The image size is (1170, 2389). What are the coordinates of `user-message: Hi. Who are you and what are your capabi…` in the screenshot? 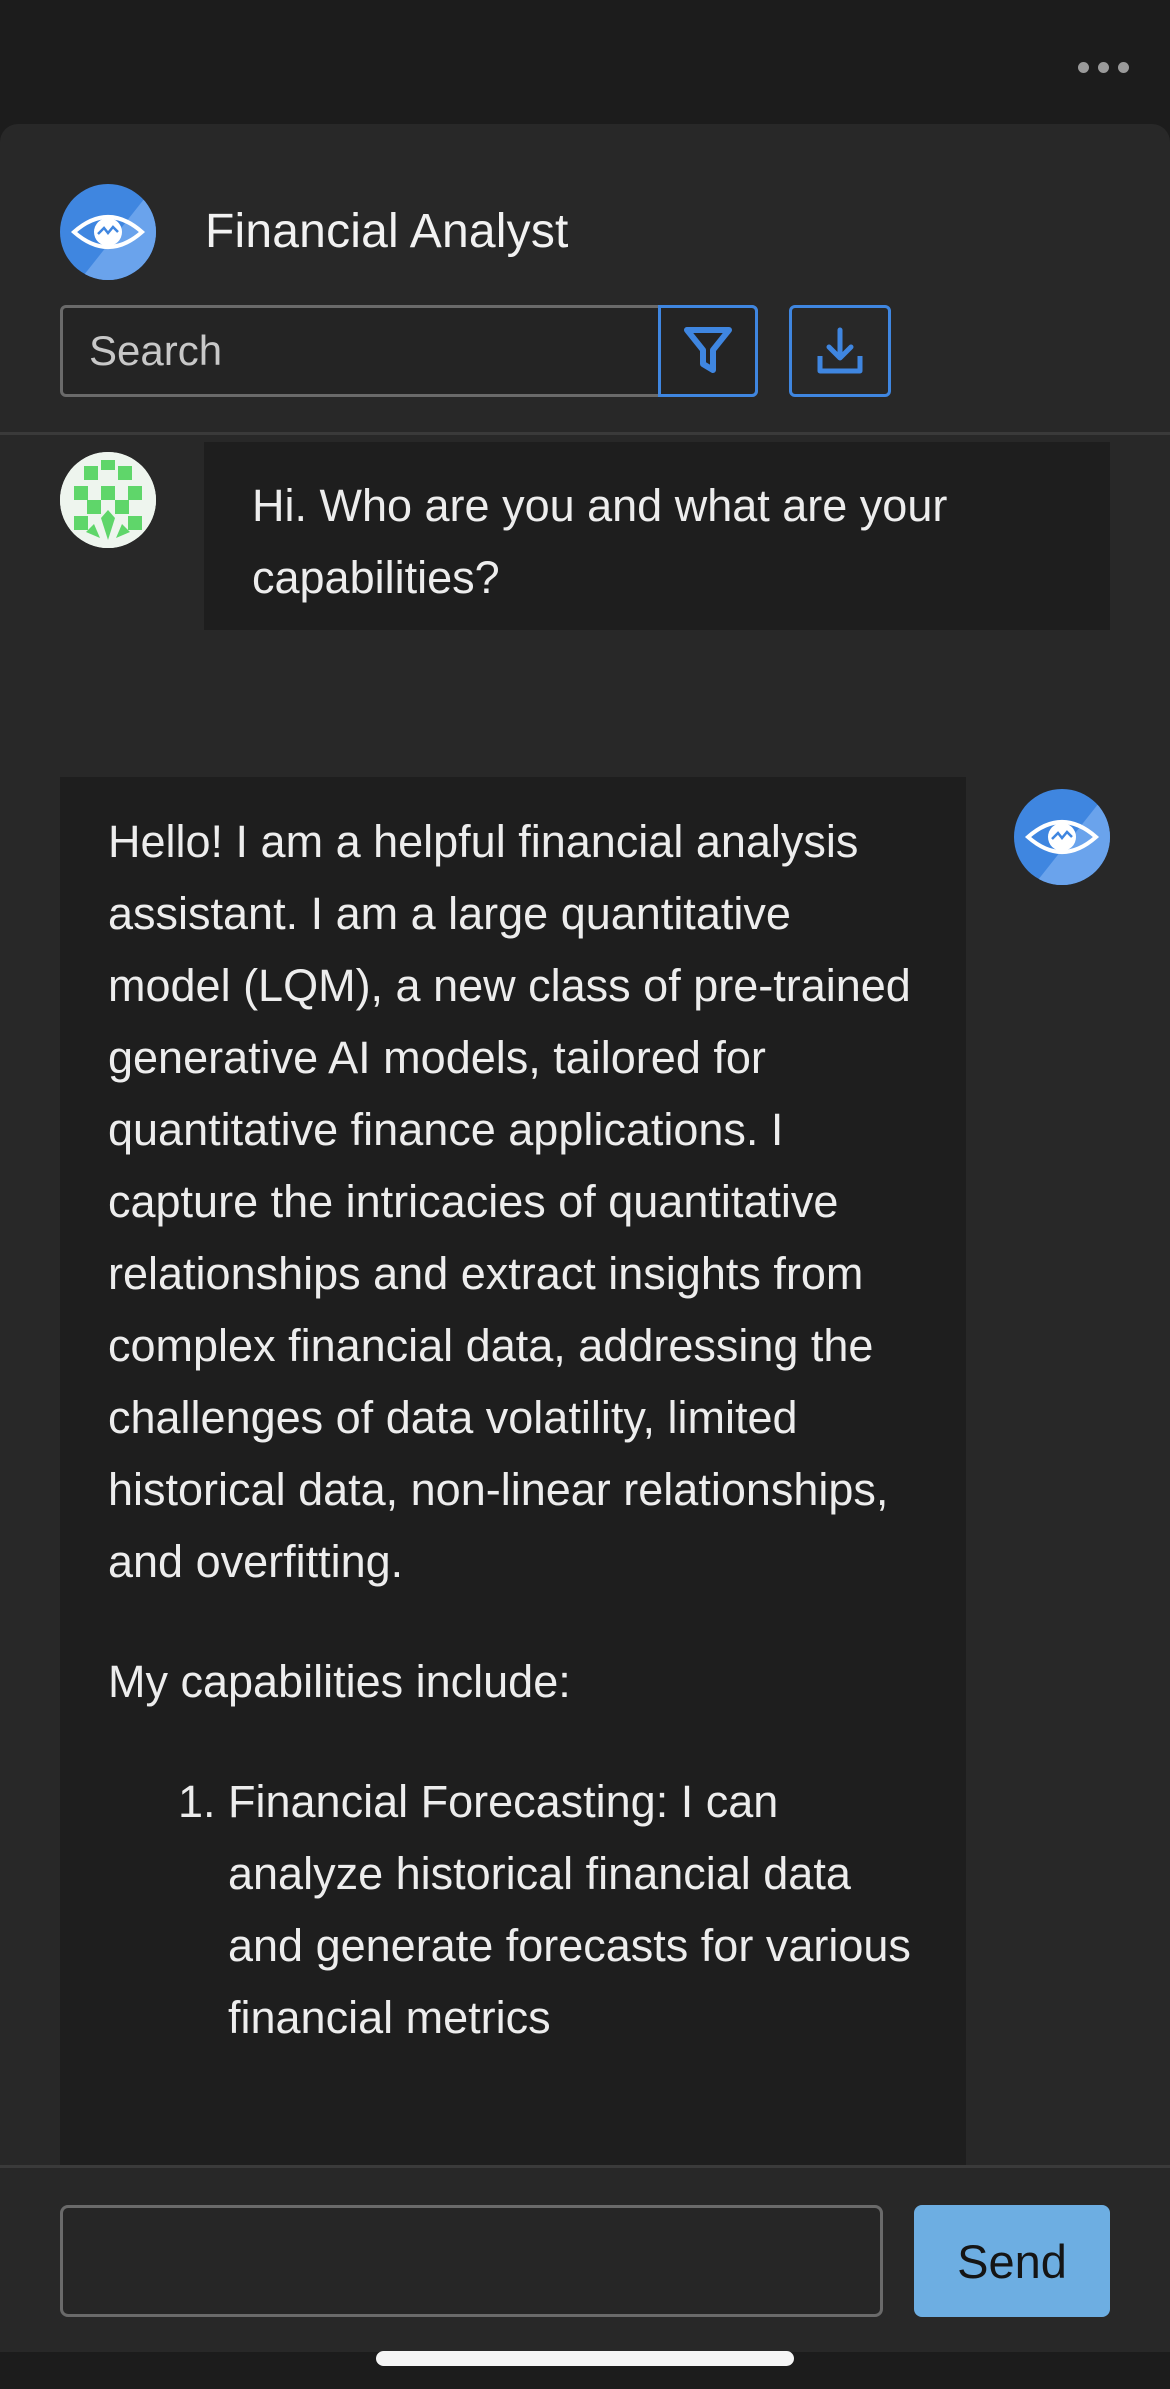 It's located at (657, 536).